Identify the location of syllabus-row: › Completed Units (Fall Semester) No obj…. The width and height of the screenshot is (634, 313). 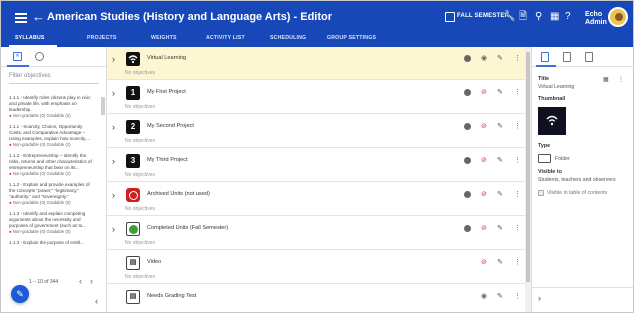
(316, 233).